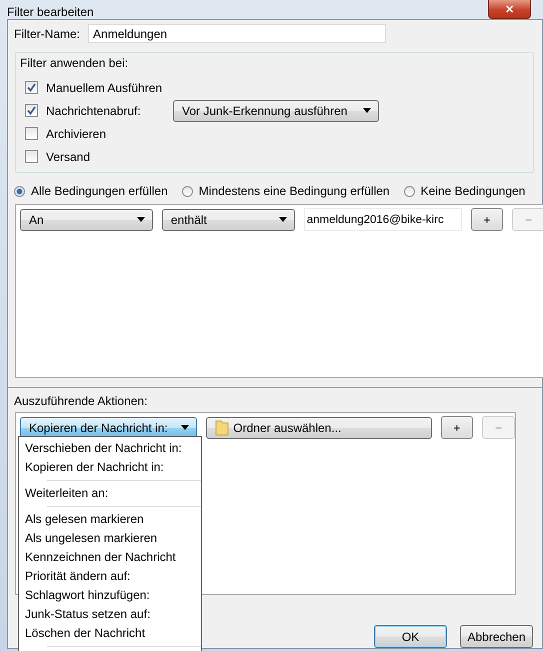 This screenshot has height=651, width=543. Describe the element at coordinates (74, 63) in the screenshot. I see `group-title: Filter anwenden bei:` at that location.